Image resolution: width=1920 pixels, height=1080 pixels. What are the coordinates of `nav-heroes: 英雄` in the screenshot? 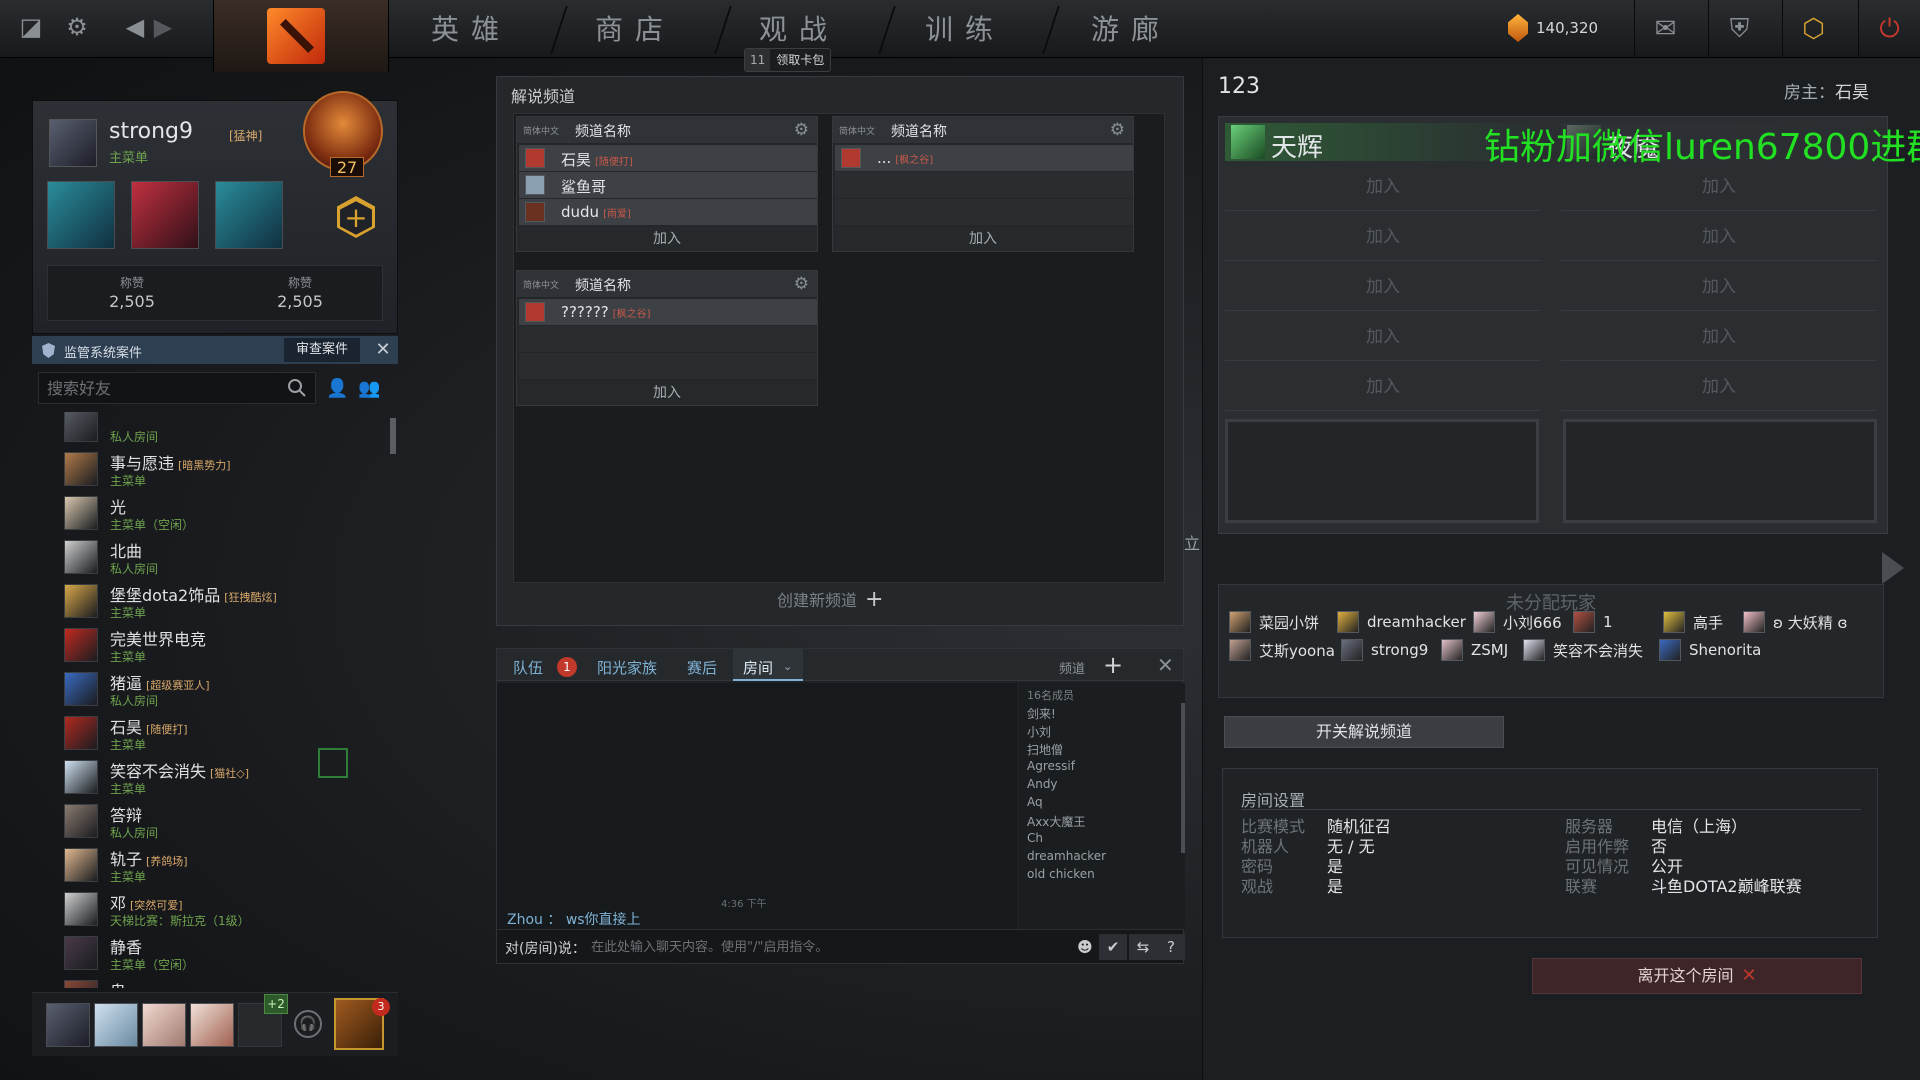 It's located at (471, 30).